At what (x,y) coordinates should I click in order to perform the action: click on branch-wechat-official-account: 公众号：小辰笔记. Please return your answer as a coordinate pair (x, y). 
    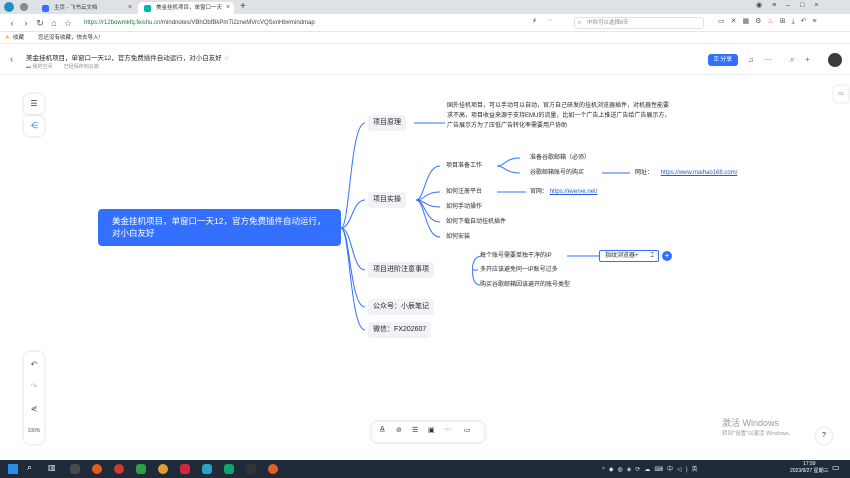
    Looking at the image, I should click on (401, 307).